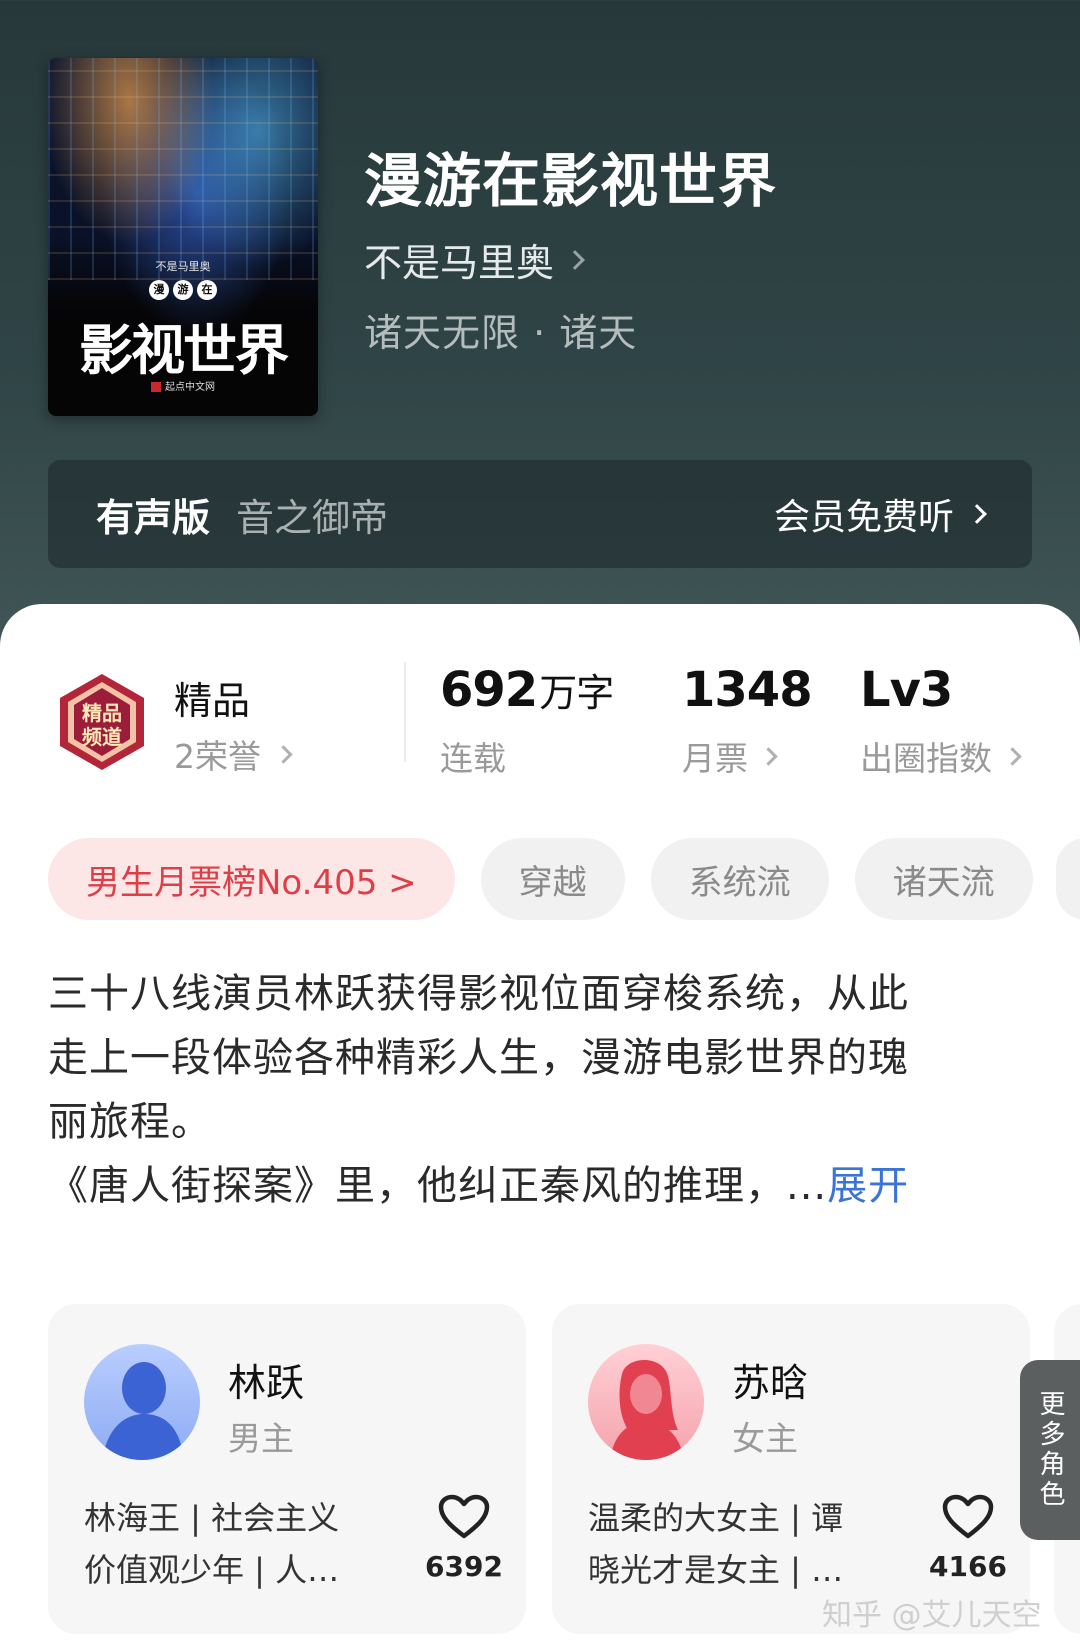 The height and width of the screenshot is (1648, 1080). What do you see at coordinates (159, 290) in the screenshot?
I see `cover-badge: 漫` at bounding box center [159, 290].